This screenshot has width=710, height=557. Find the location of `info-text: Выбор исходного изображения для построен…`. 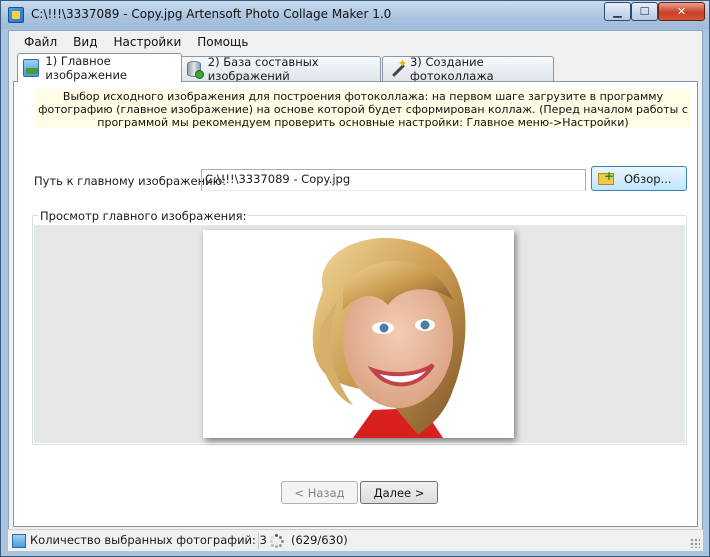

info-text: Выбор исходного изображения для построен… is located at coordinates (363, 109).